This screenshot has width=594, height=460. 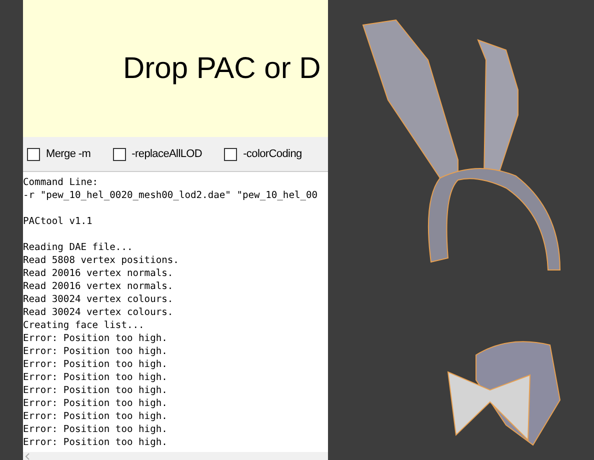 I want to click on log-line: Command Line:, so click(x=60, y=182).